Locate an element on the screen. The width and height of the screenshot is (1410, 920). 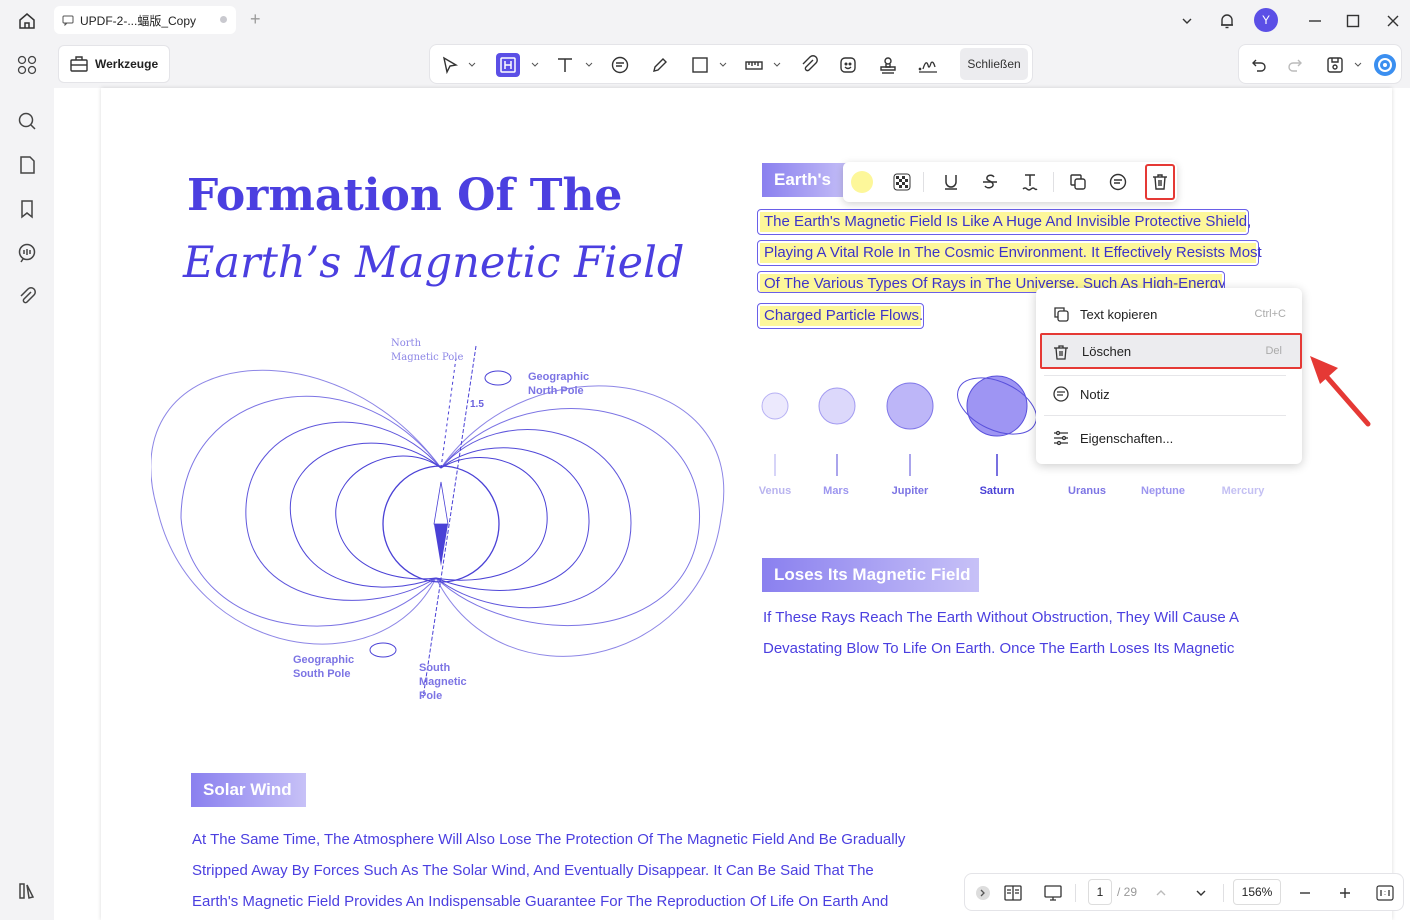
zoom-level: 156% is located at coordinates (1257, 892).